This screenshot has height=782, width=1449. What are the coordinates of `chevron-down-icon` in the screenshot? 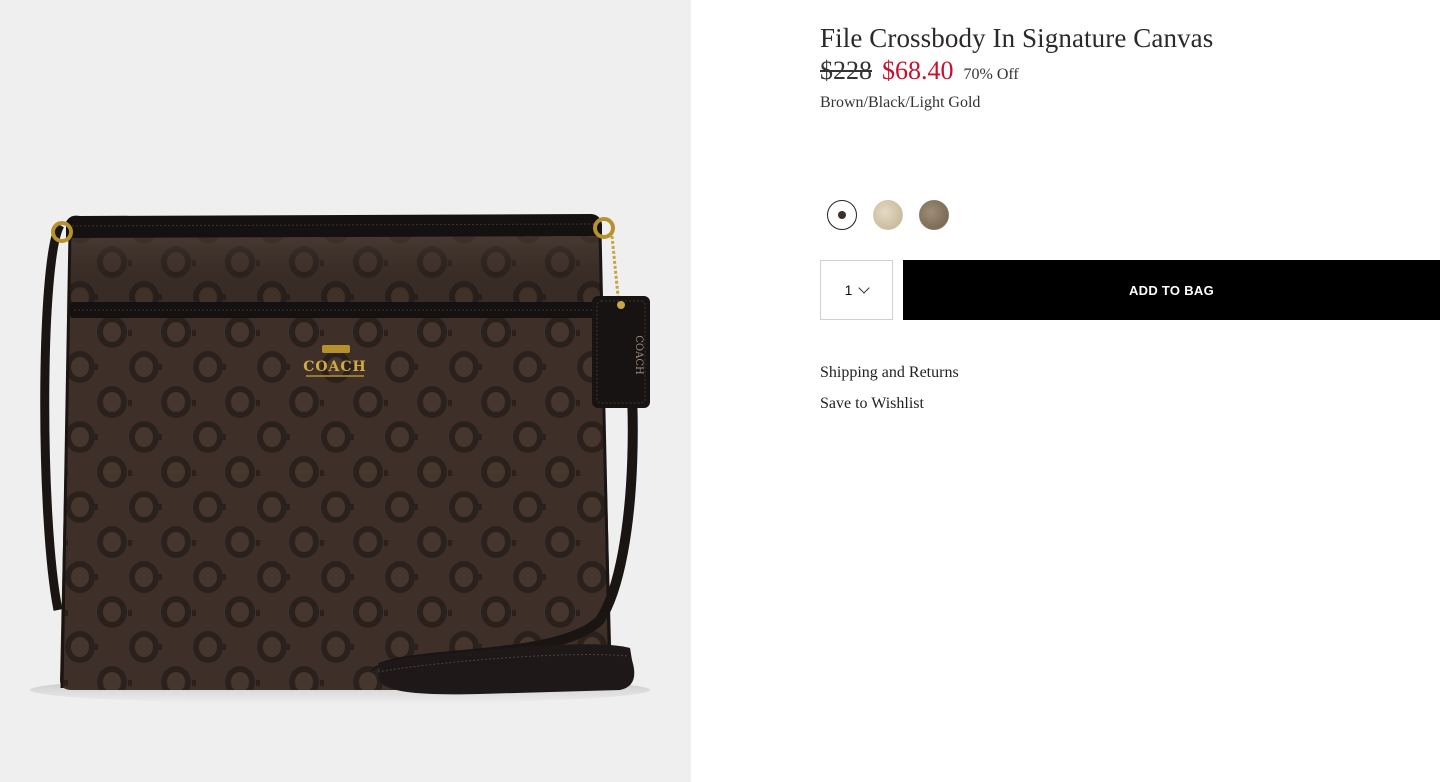 It's located at (864, 288).